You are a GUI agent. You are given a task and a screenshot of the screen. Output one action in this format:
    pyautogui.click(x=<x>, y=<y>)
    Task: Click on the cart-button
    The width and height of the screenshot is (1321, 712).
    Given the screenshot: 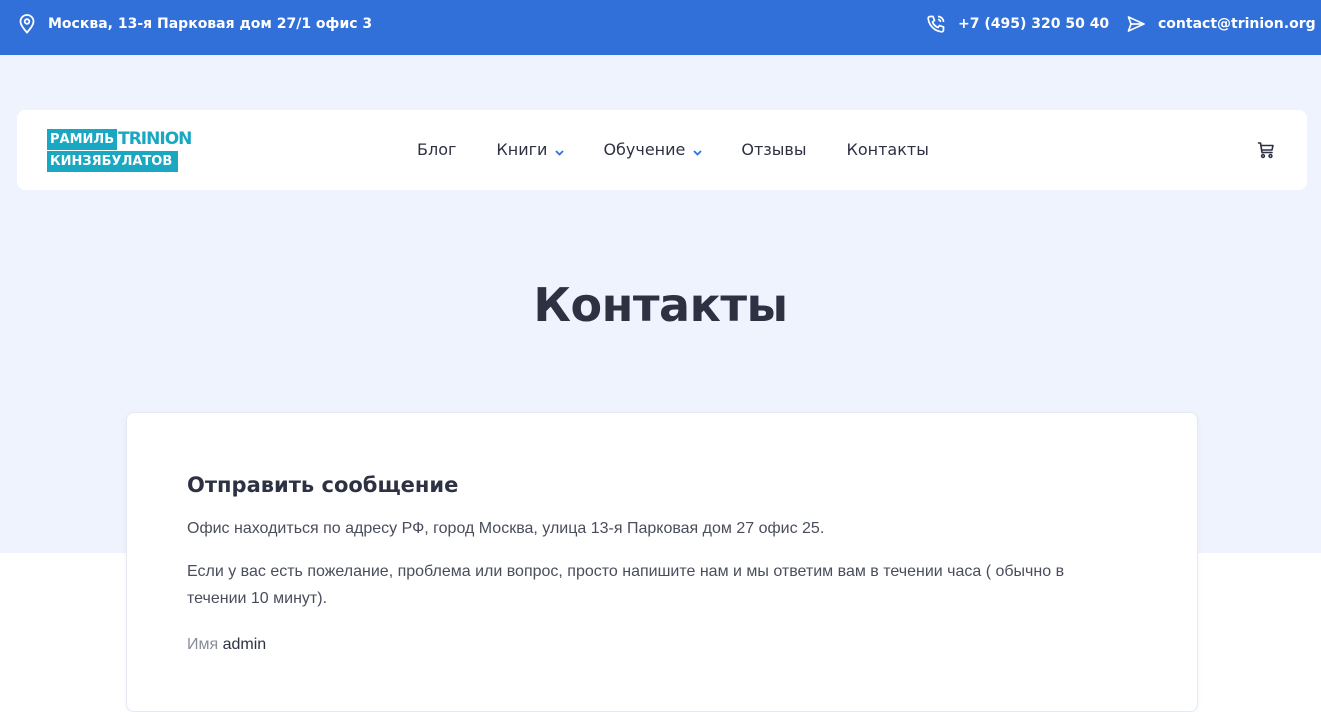 What is the action you would take?
    pyautogui.click(x=1266, y=152)
    